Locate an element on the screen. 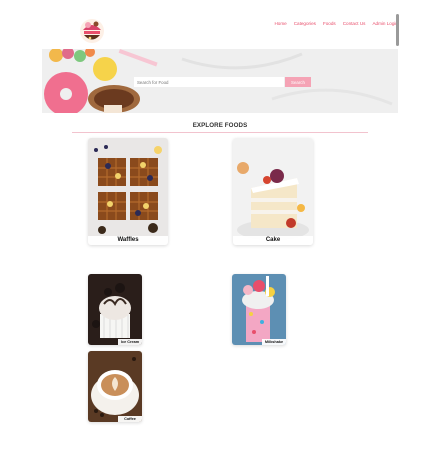 The height and width of the screenshot is (460, 428). food-card-cake: Cake is located at coordinates (273, 191).